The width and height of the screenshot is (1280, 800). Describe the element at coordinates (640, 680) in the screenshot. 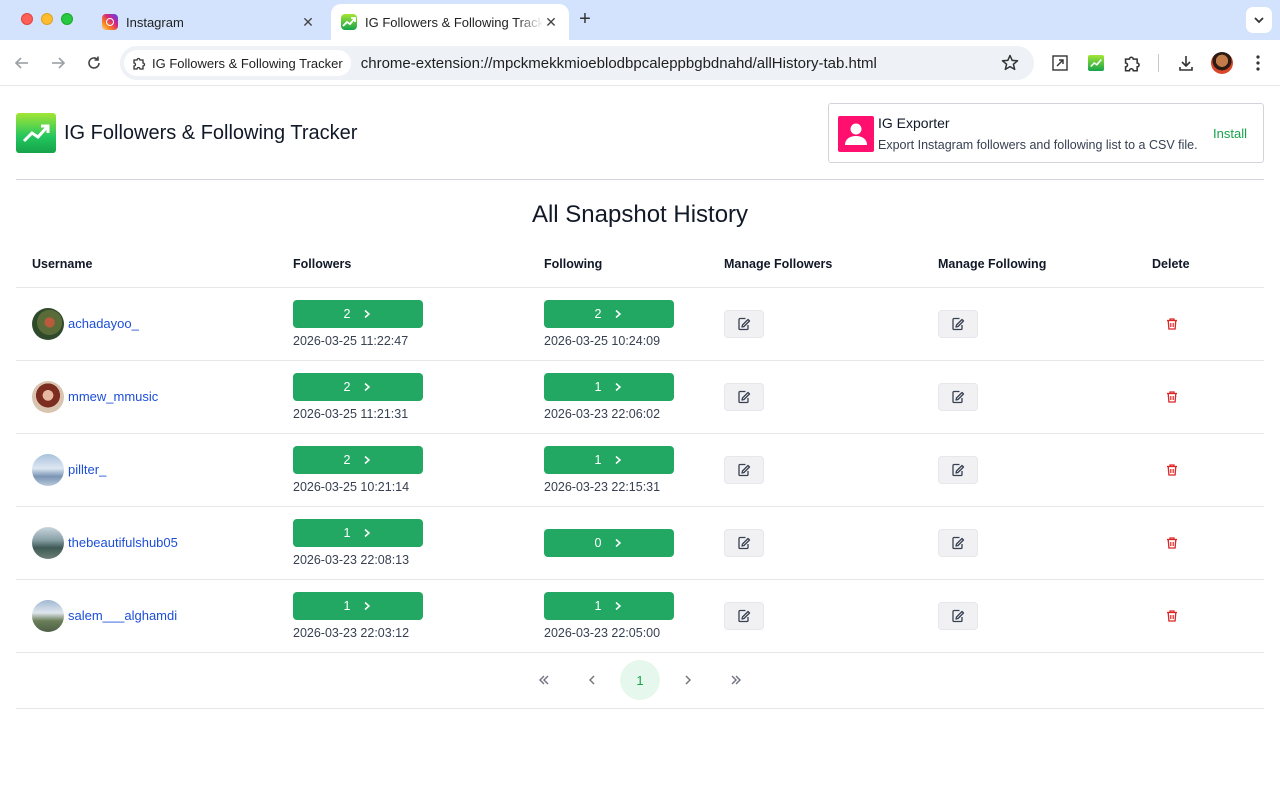

I see `page-number-button: 1` at that location.